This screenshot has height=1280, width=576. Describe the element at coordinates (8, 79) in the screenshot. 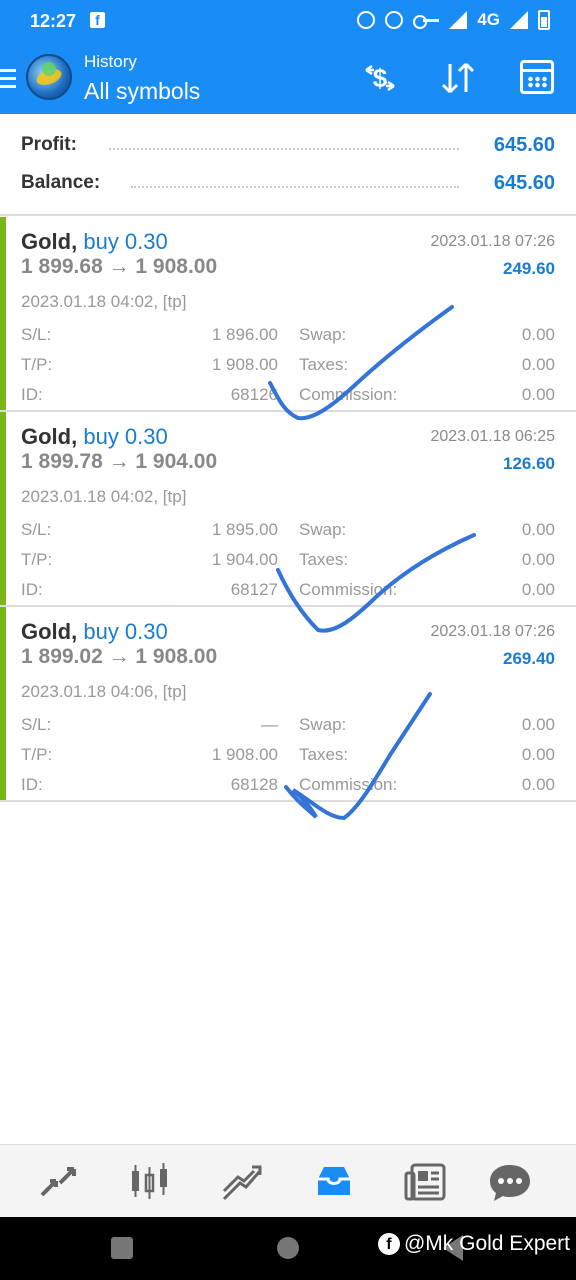

I see `menu-icon` at that location.